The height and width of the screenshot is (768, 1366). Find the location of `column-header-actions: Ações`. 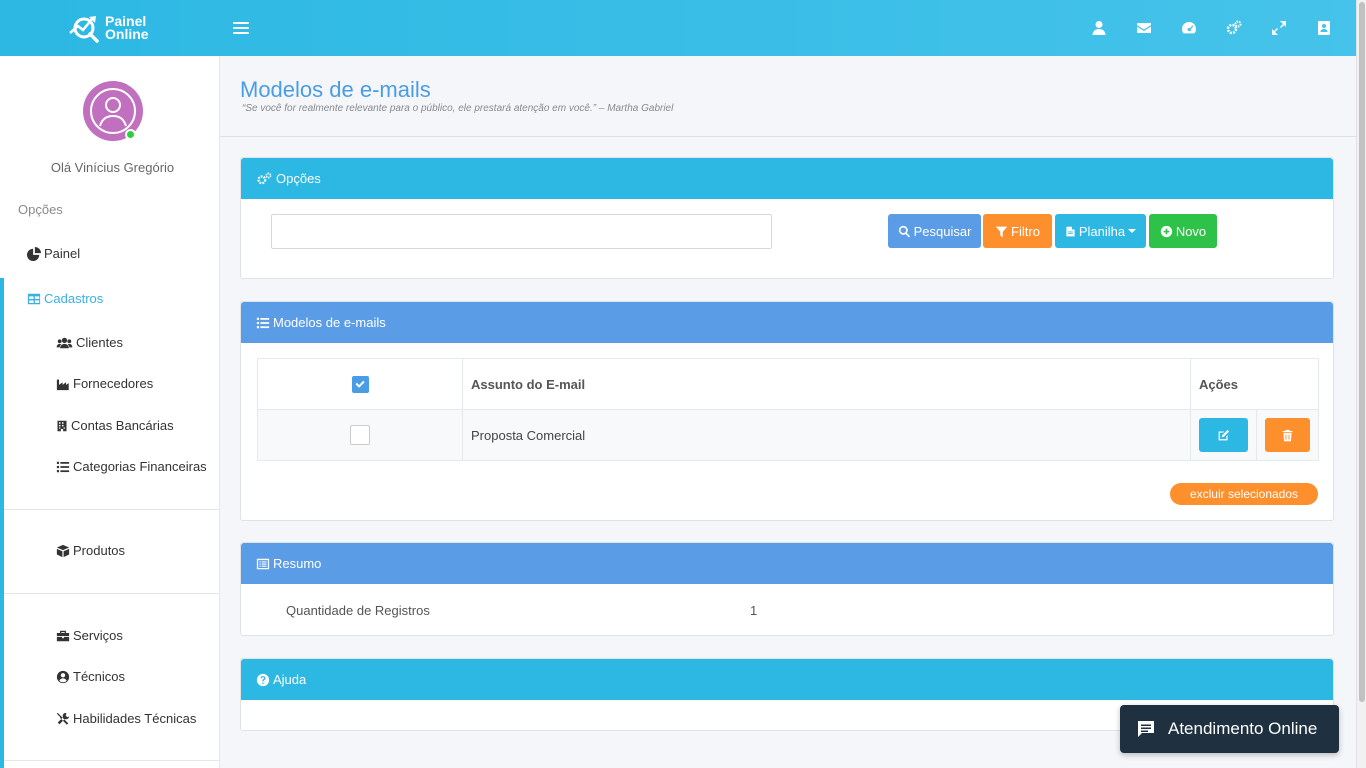

column-header-actions: Ações is located at coordinates (1254, 384).